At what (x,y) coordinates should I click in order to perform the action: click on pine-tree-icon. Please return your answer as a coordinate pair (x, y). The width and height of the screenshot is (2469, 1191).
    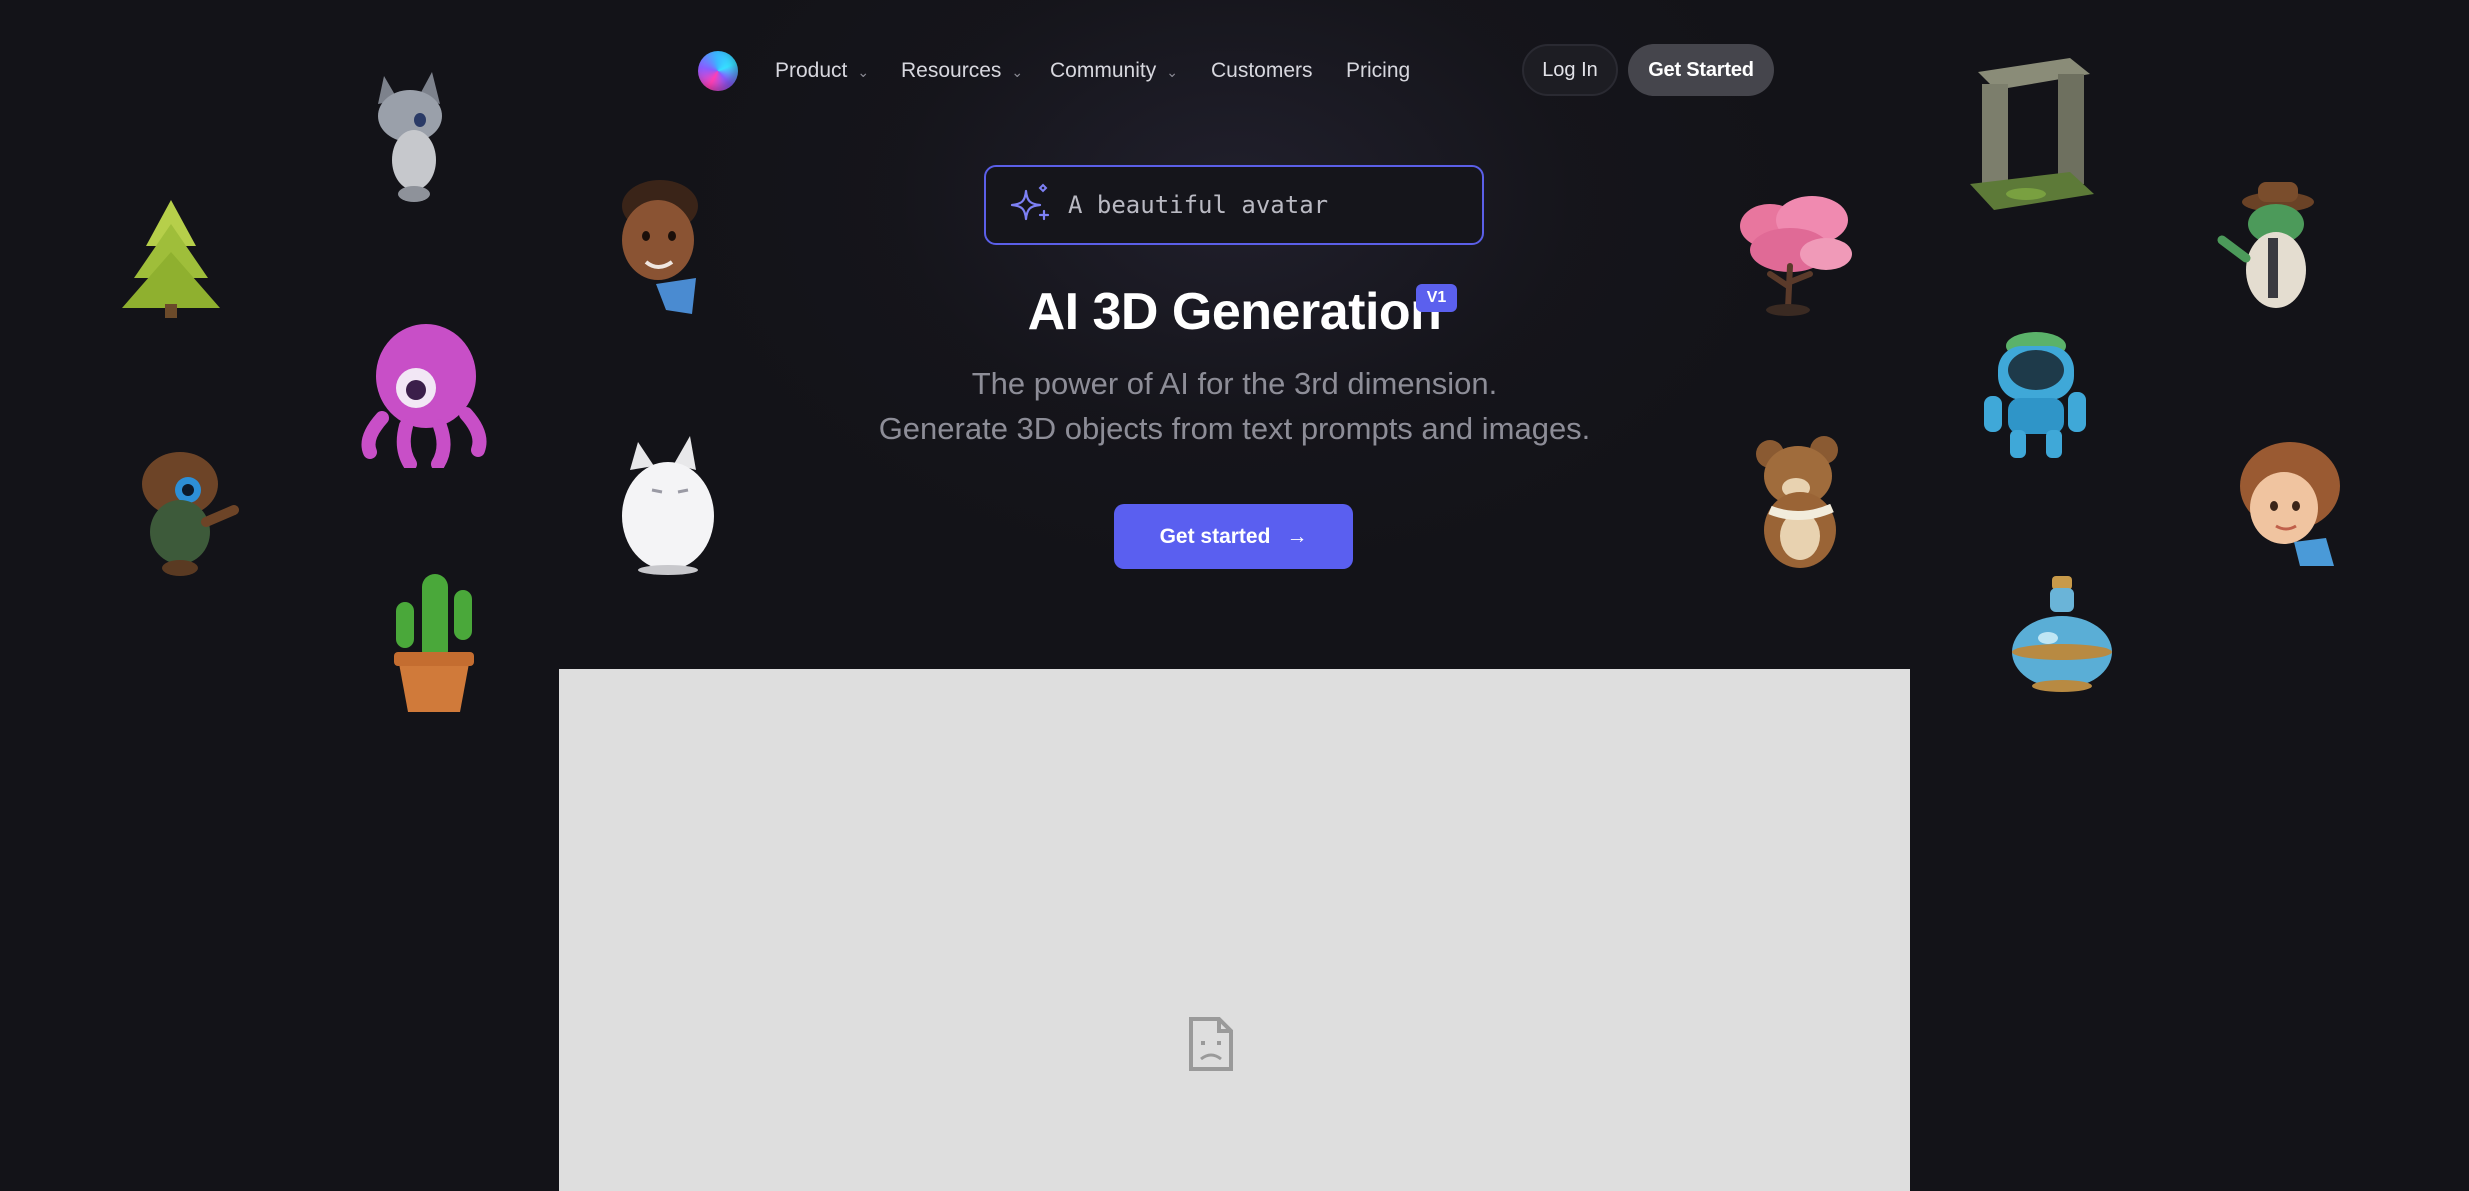
    Looking at the image, I should click on (171, 261).